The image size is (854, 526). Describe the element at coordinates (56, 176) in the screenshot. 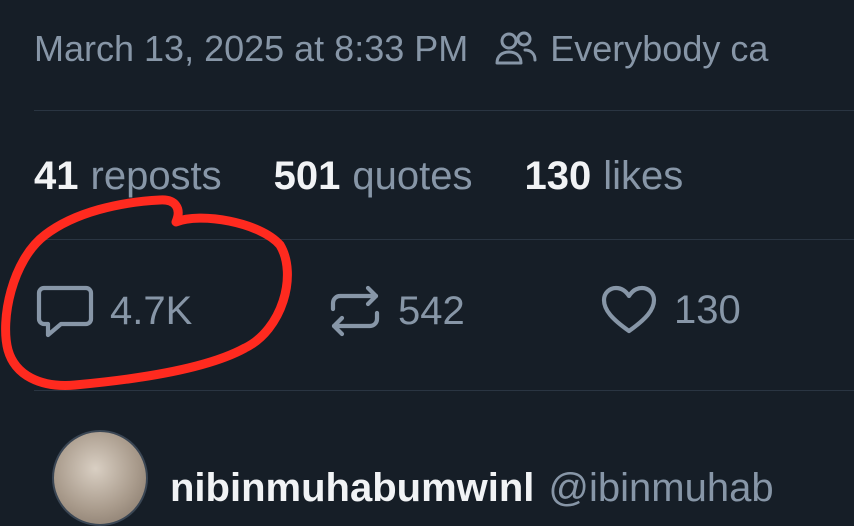

I see `reposts-count: 41` at that location.